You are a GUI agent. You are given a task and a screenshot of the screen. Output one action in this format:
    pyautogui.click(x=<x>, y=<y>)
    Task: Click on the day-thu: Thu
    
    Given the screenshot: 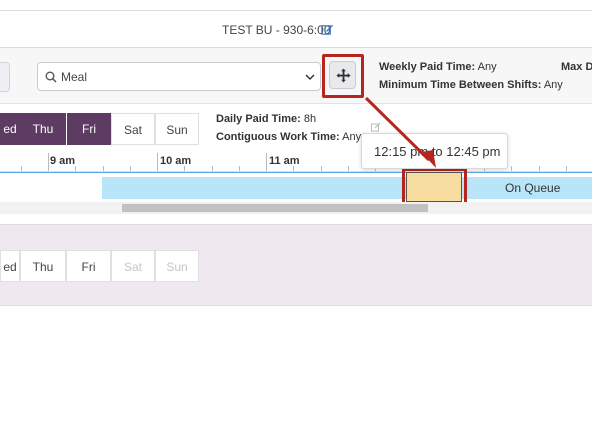 What is the action you would take?
    pyautogui.click(x=43, y=129)
    